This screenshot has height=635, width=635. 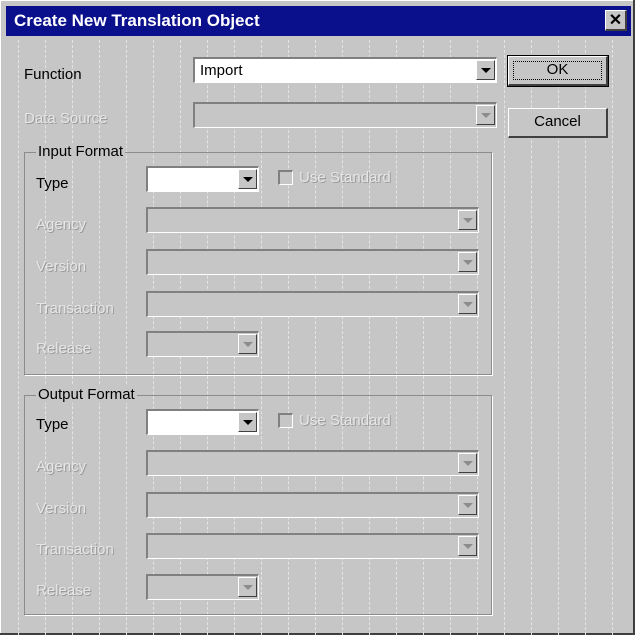 I want to click on output-transaction-label: Transaction, so click(x=75, y=549).